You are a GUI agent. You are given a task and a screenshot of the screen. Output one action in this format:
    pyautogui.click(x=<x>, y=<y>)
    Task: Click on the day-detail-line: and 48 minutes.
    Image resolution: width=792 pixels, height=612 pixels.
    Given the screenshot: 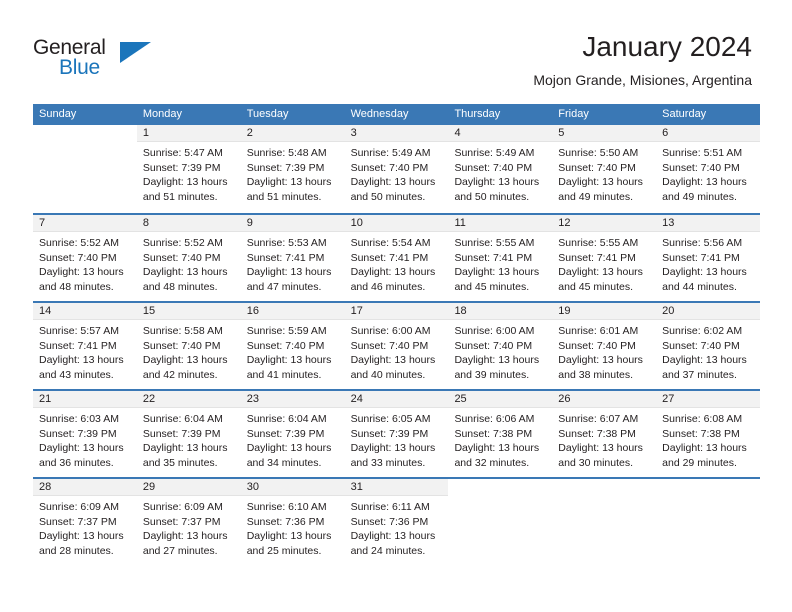 What is the action you would take?
    pyautogui.click(x=76, y=286)
    